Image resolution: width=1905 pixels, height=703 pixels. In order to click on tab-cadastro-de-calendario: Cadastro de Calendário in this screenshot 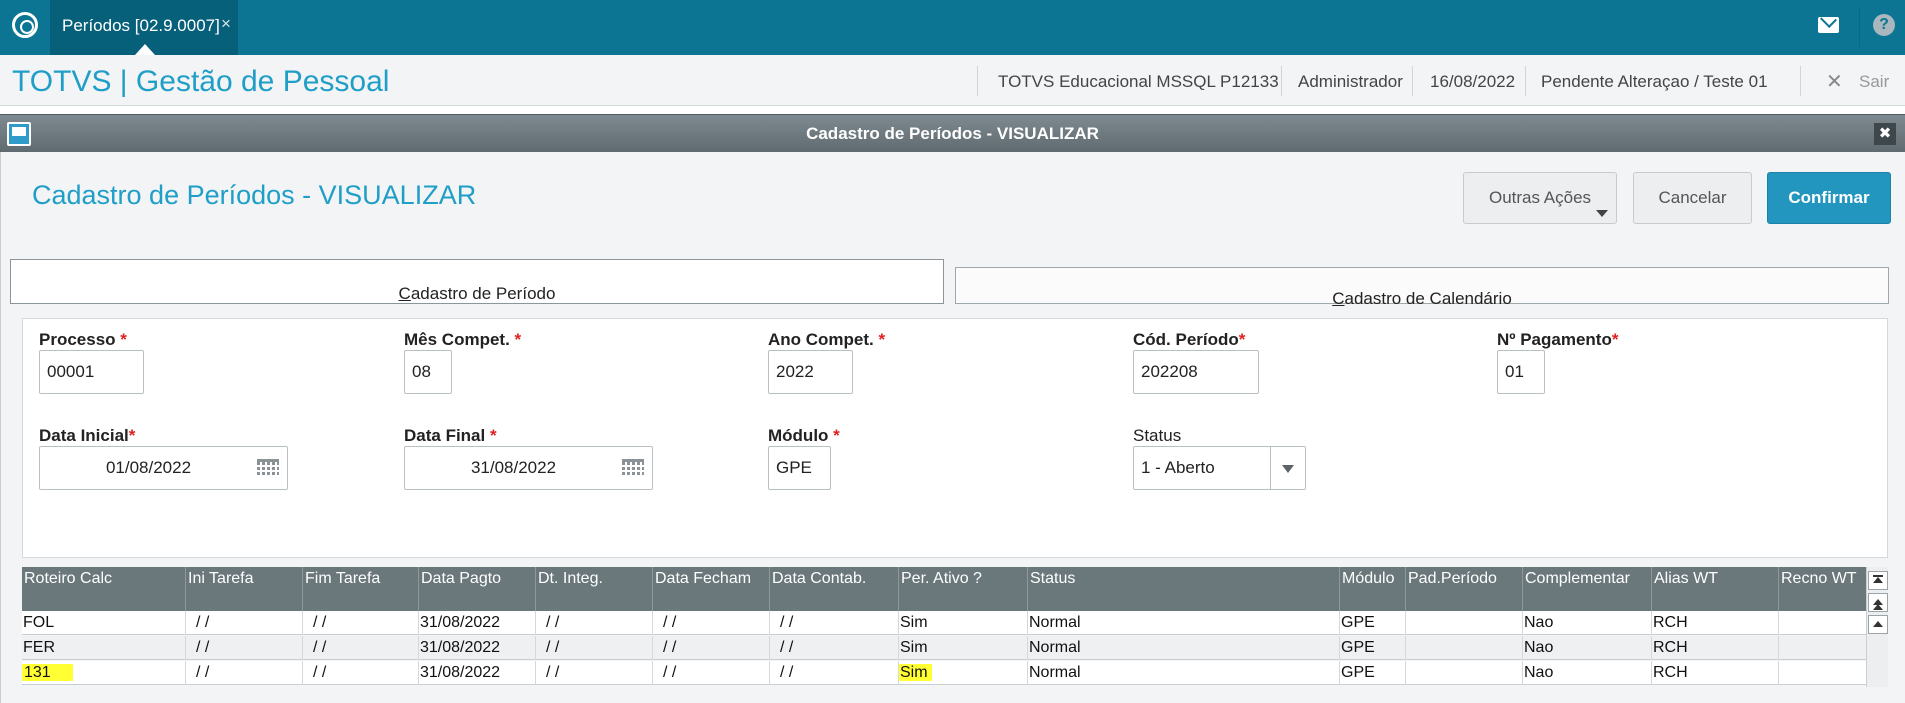, I will do `click(1422, 287)`.